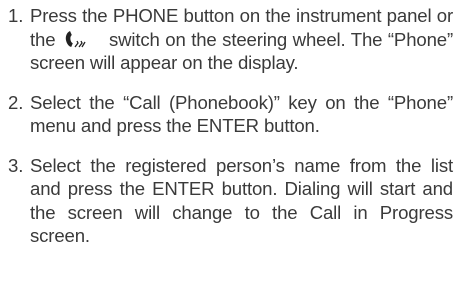 The image size is (463, 297). I want to click on step-number: 2., so click(16, 102).